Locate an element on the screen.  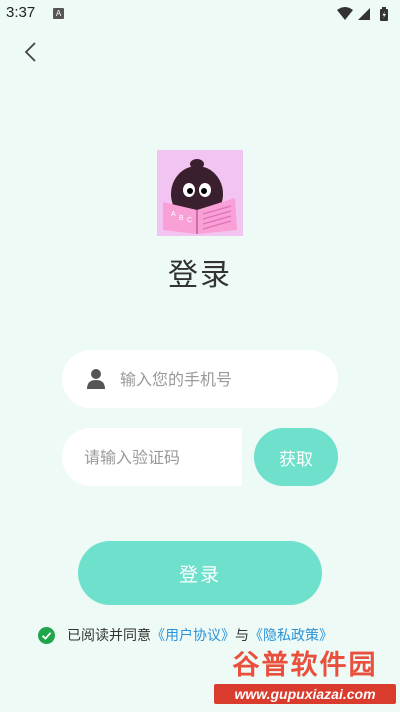
privacy-policy-link: 《隐私政策》 is located at coordinates (291, 635).